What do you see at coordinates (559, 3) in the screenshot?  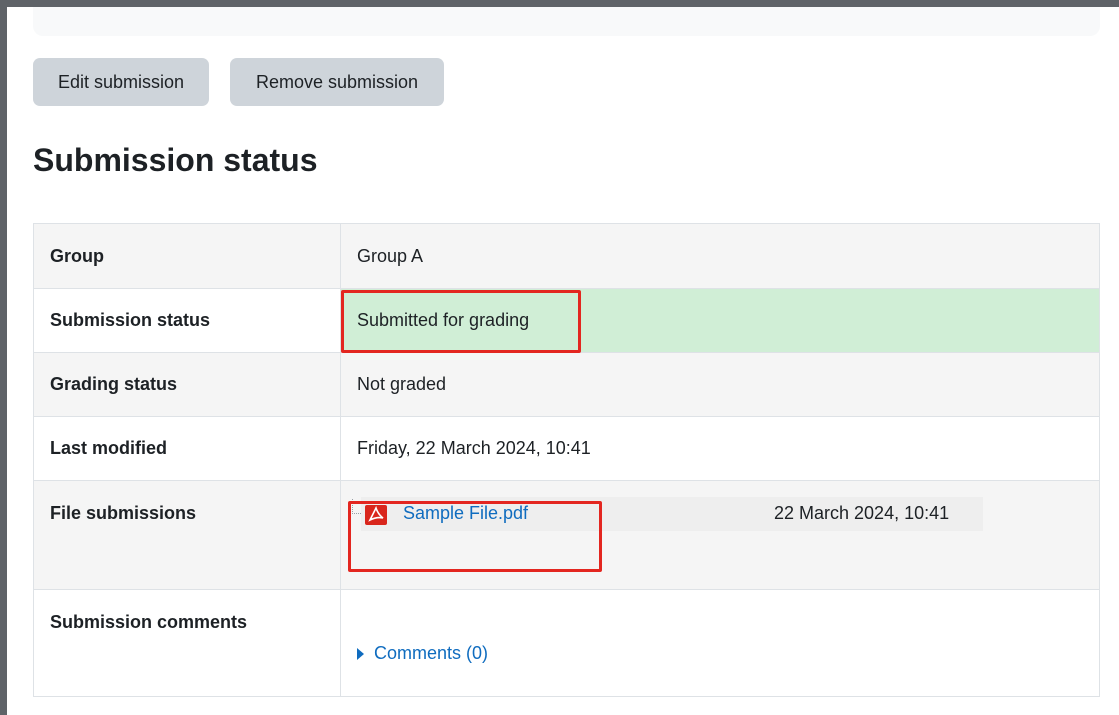 I see `window-frame-top` at bounding box center [559, 3].